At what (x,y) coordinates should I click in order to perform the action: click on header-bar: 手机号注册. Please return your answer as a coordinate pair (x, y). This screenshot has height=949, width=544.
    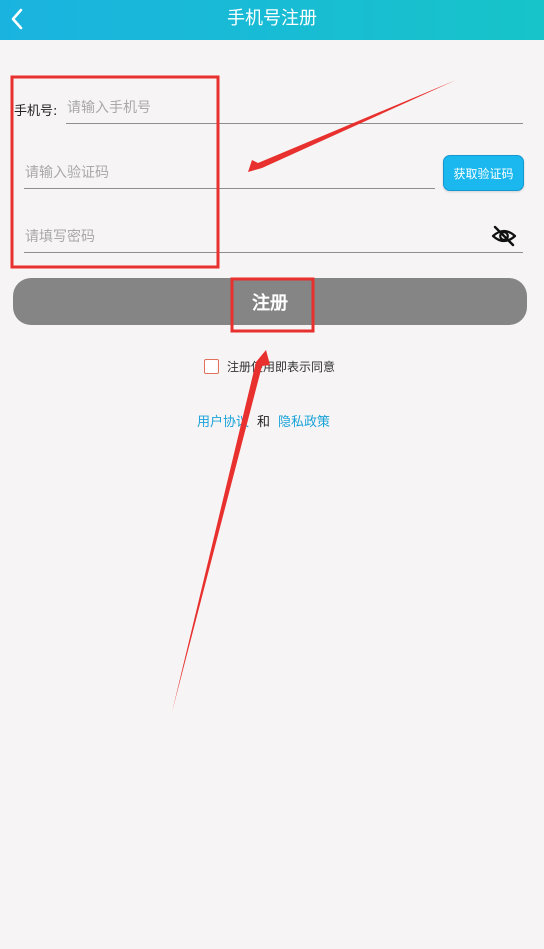
    Looking at the image, I should click on (272, 20).